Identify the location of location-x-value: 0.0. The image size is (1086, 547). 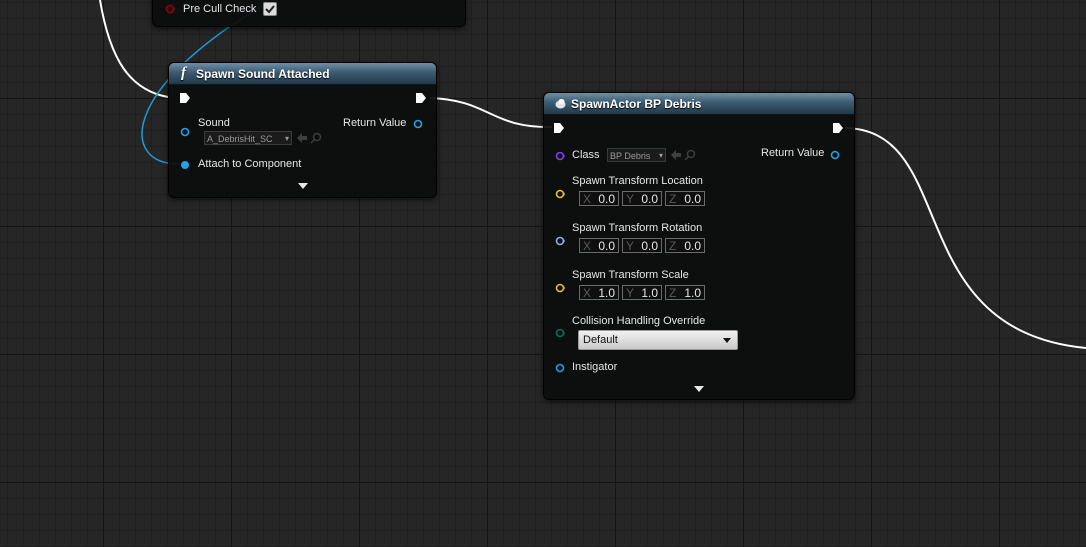
(606, 198).